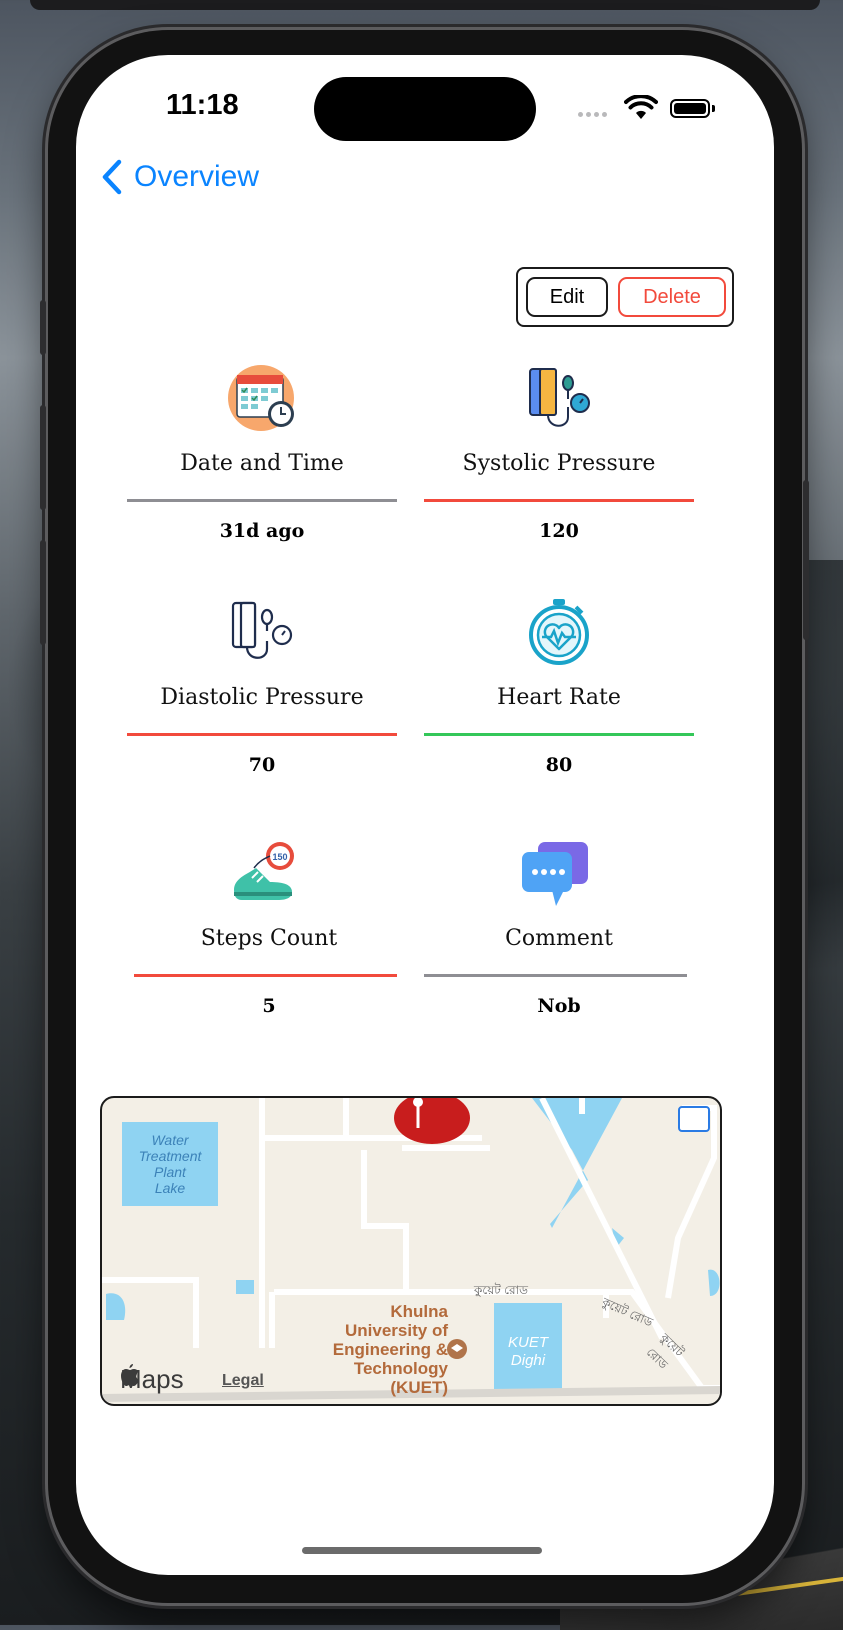  What do you see at coordinates (555, 874) in the screenshot?
I see `chat-bubbles-icon` at bounding box center [555, 874].